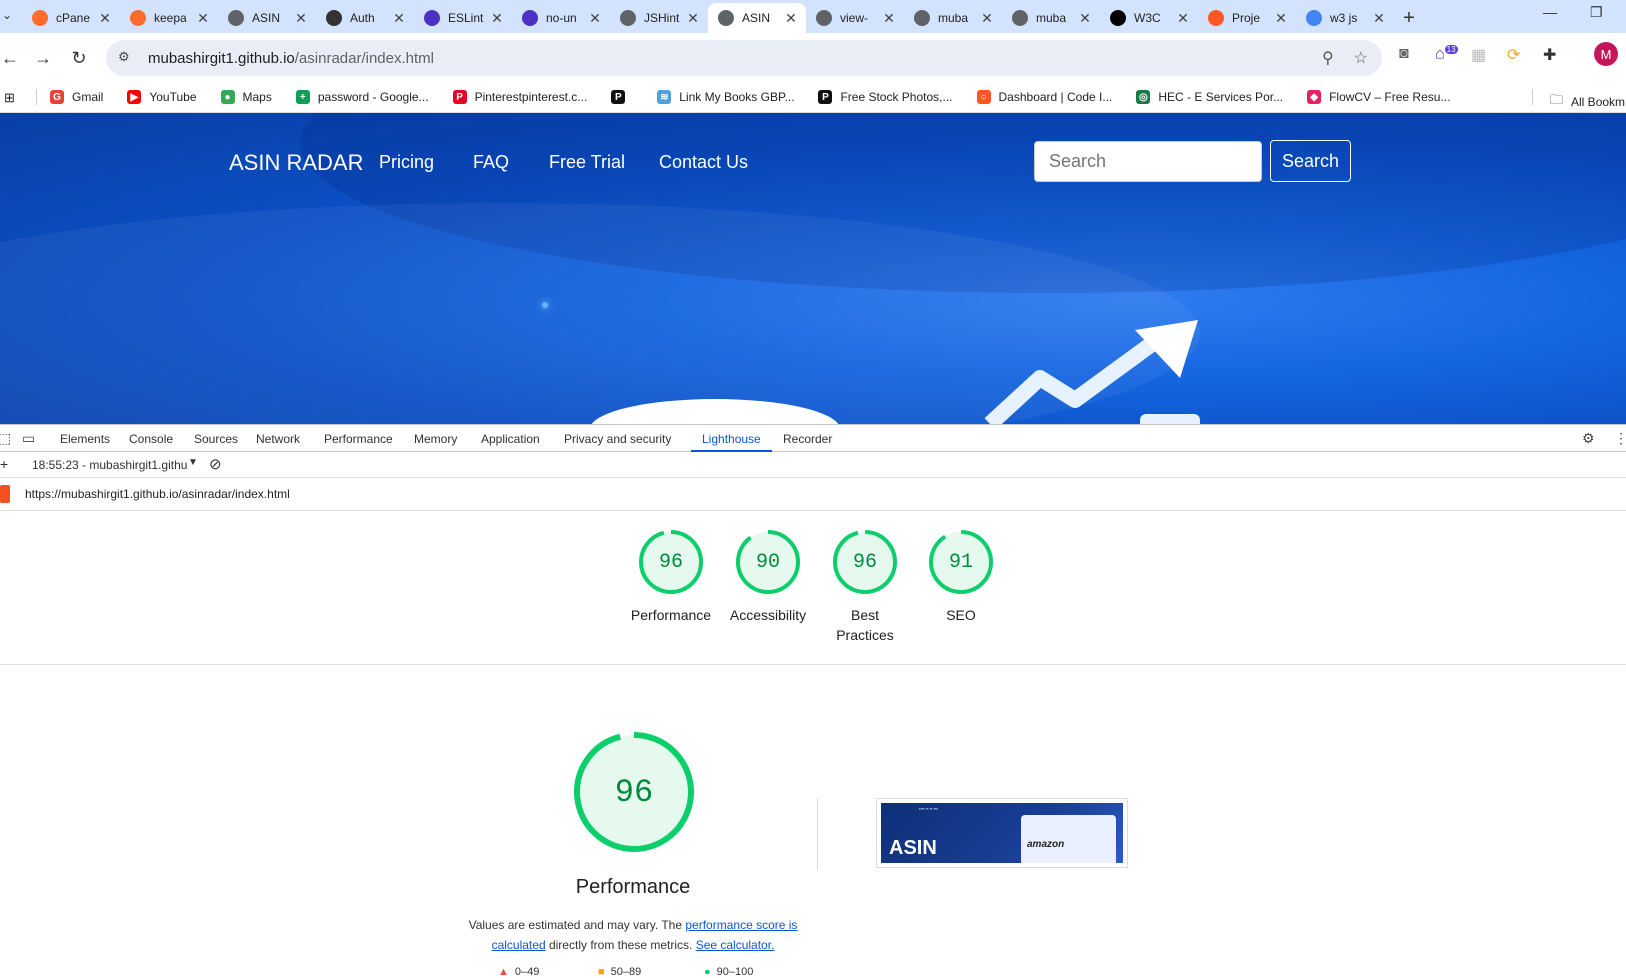 The image size is (1626, 978). What do you see at coordinates (1550, 12) in the screenshot?
I see `minimize-icon: —` at bounding box center [1550, 12].